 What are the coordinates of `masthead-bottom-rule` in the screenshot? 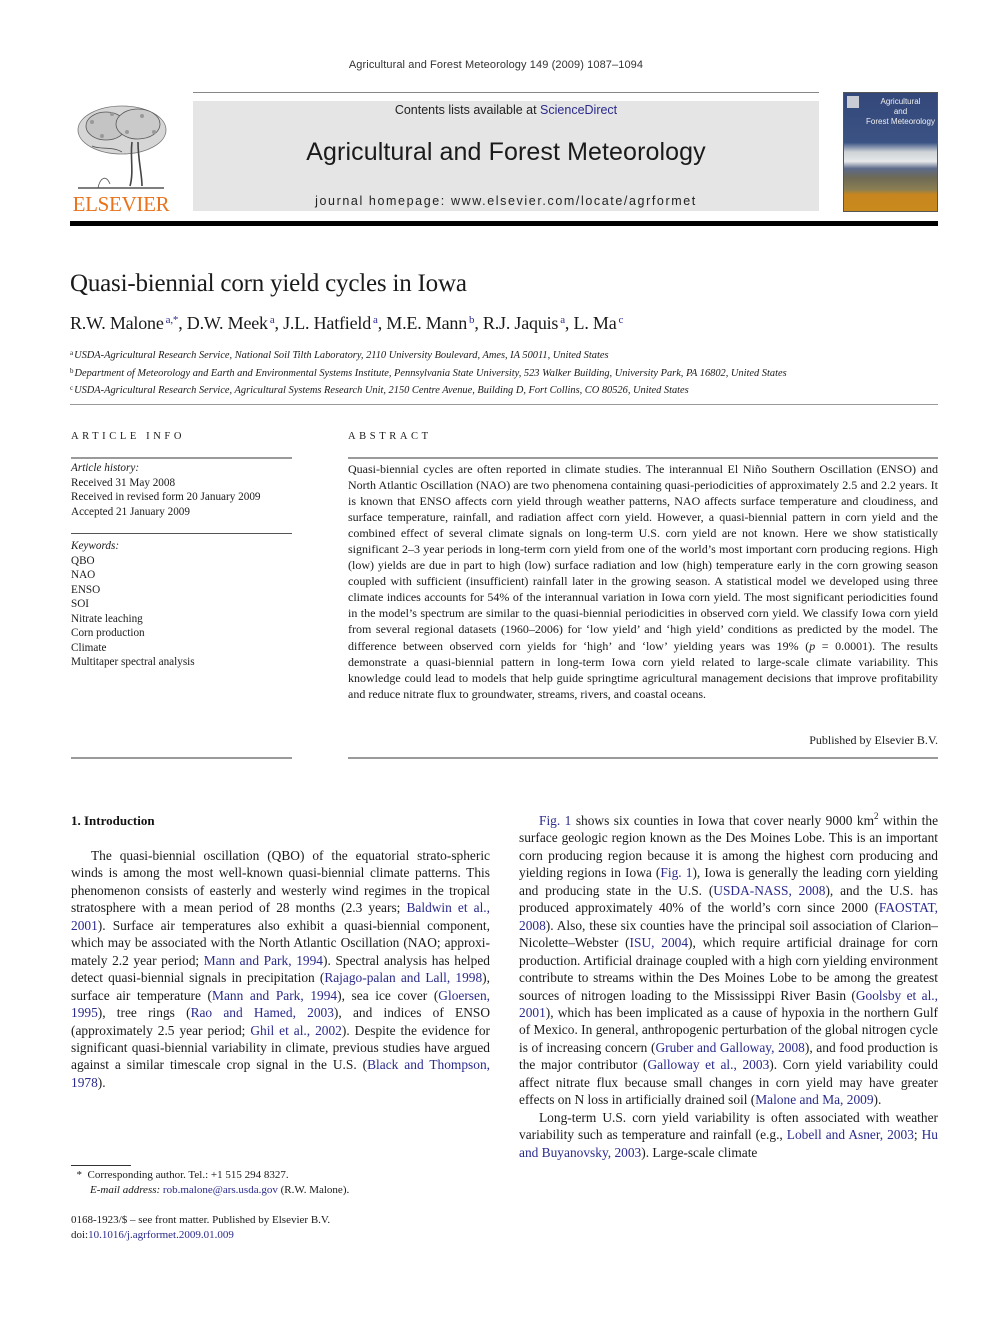 It's located at (504, 223).